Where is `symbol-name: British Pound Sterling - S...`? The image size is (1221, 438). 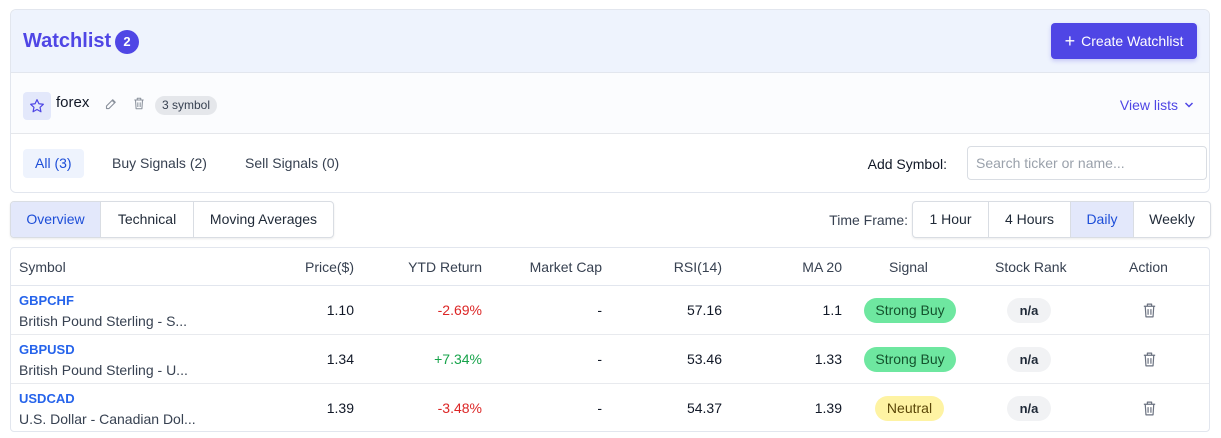
symbol-name: British Pound Sterling - S... is located at coordinates (103, 321).